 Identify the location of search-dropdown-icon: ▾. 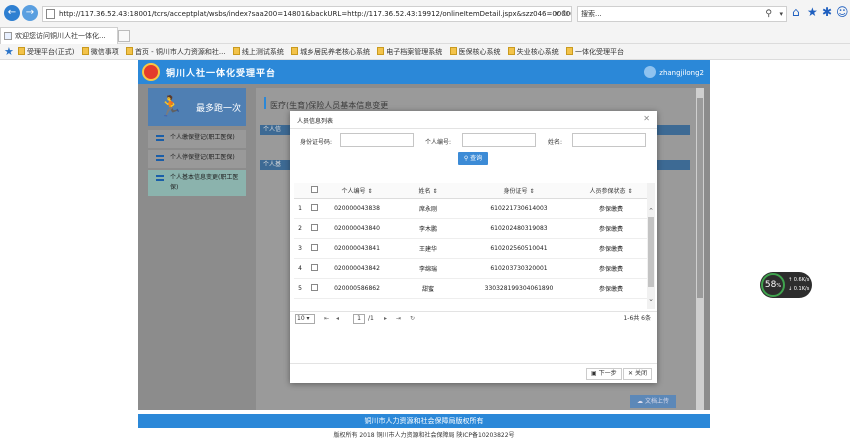
(781, 14).